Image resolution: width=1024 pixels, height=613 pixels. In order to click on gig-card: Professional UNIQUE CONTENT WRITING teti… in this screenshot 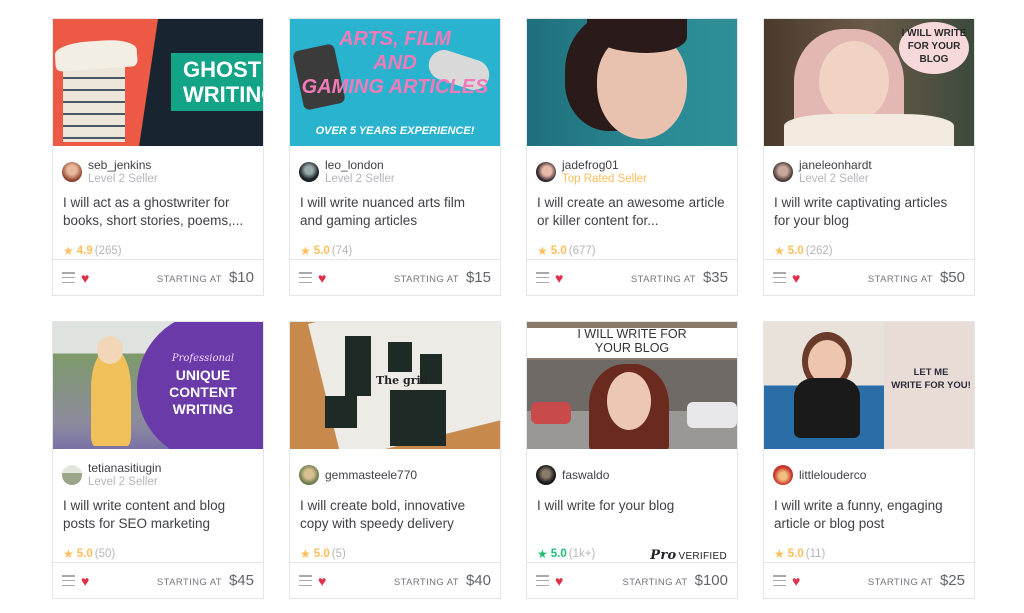, I will do `click(158, 460)`.